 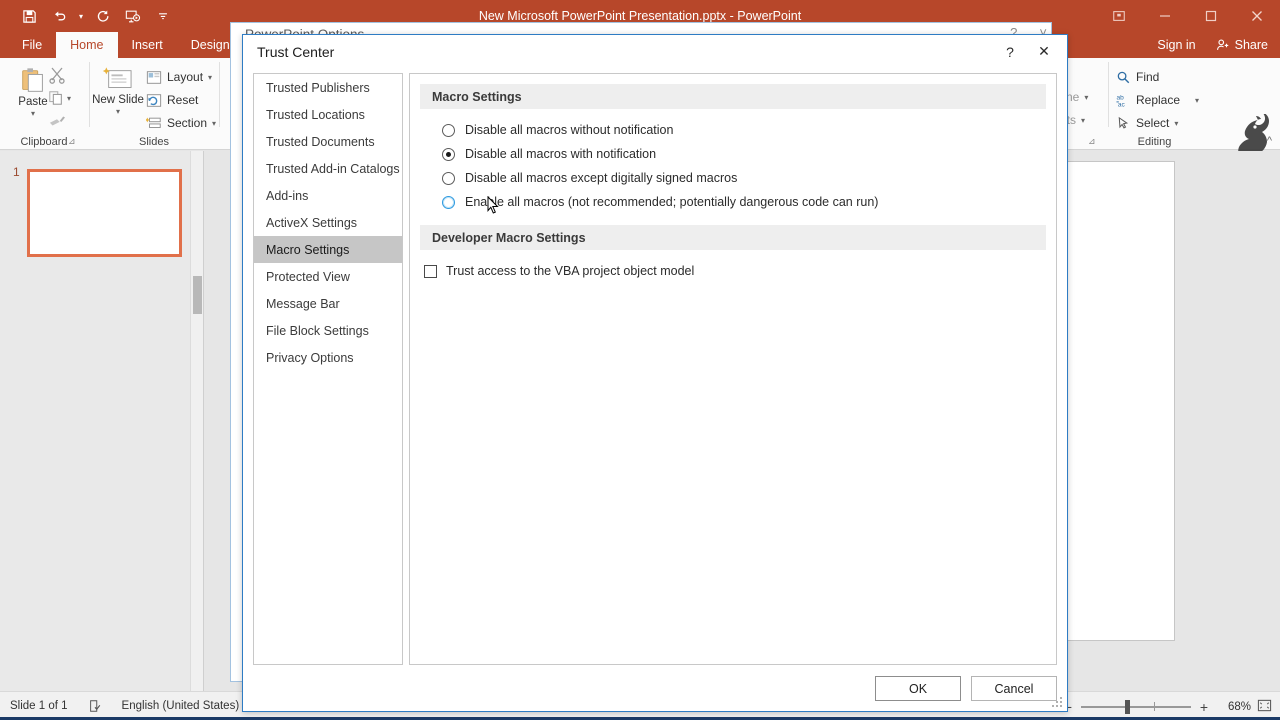 I want to click on drawing-dialog-launcher: ⊿, so click(x=1092, y=141).